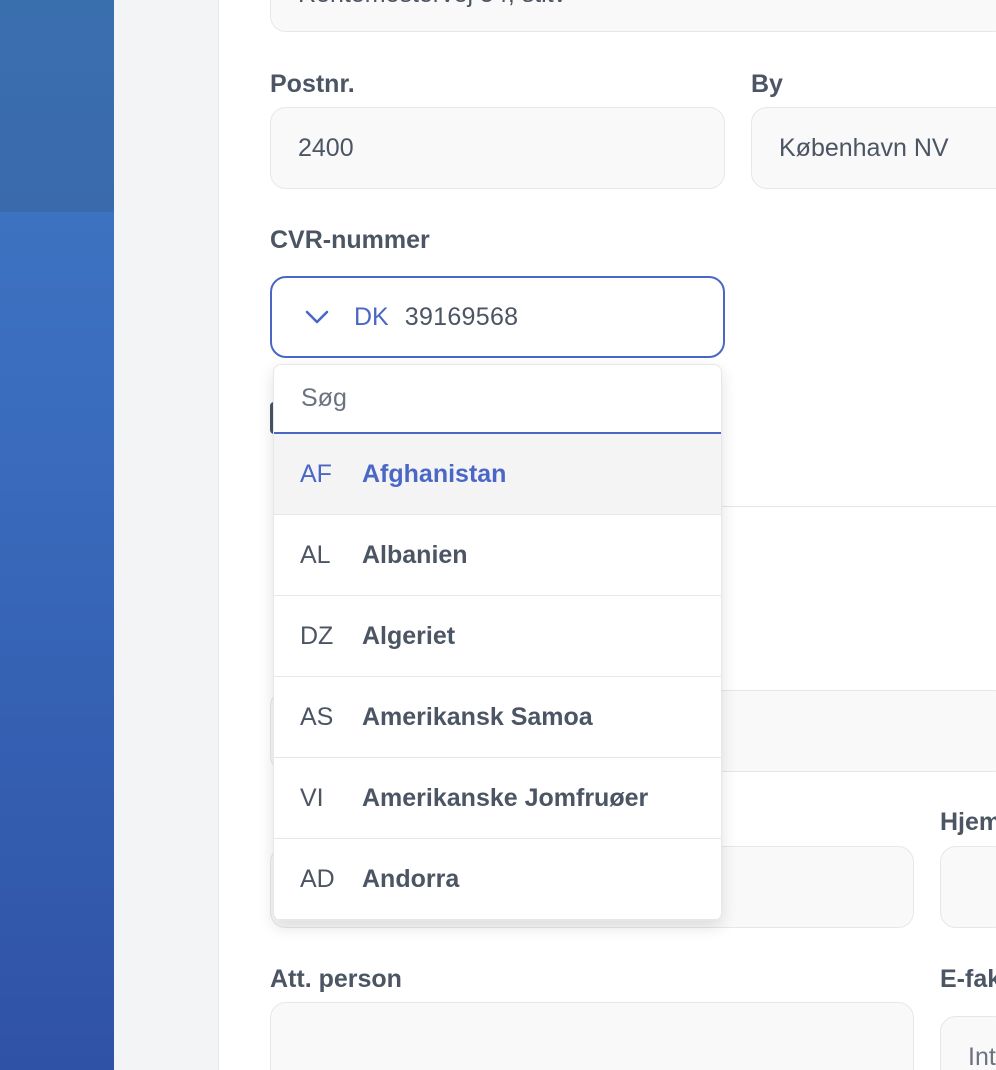 This screenshot has height=1070, width=996. What do you see at coordinates (318, 317) in the screenshot?
I see `chevron-down-icon` at bounding box center [318, 317].